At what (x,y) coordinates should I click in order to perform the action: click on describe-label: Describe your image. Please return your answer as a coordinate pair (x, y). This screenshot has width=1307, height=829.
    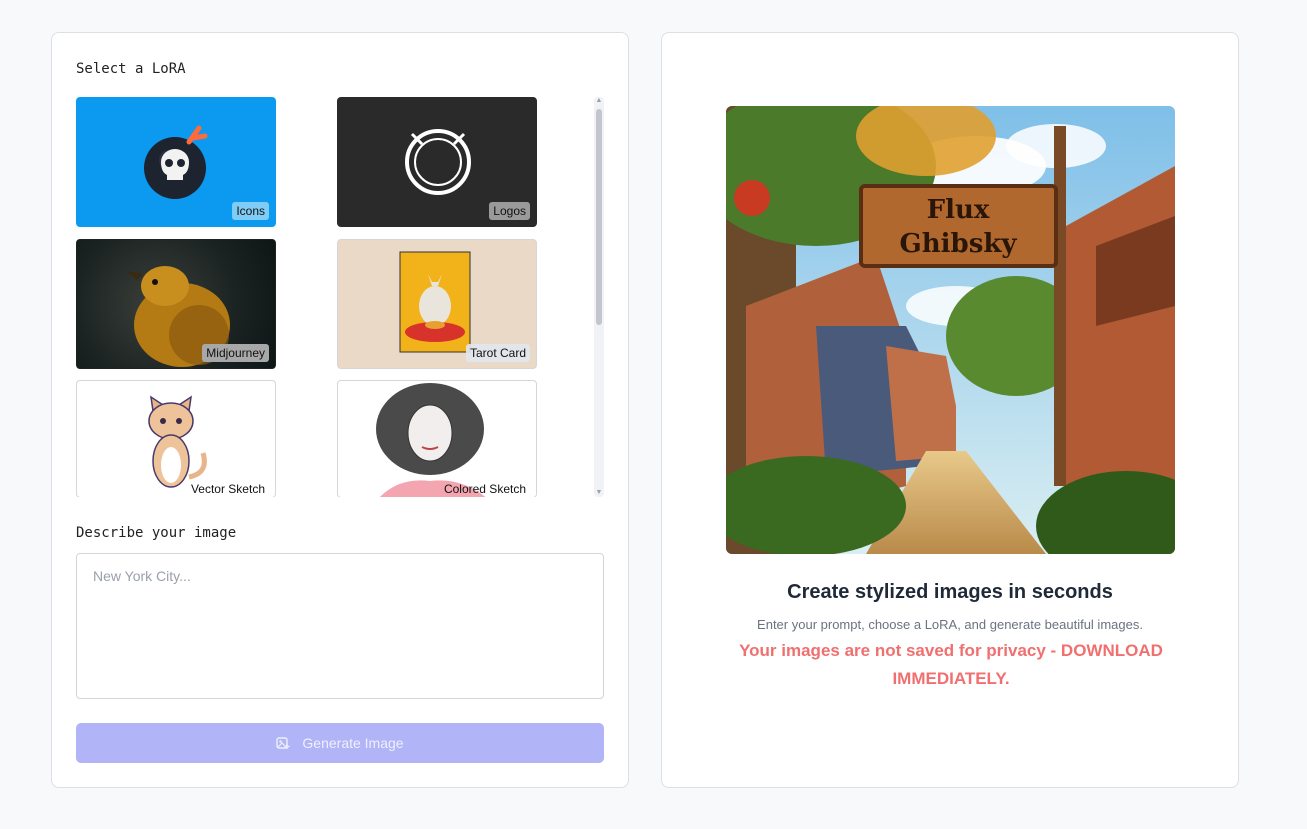
    Looking at the image, I should click on (156, 533).